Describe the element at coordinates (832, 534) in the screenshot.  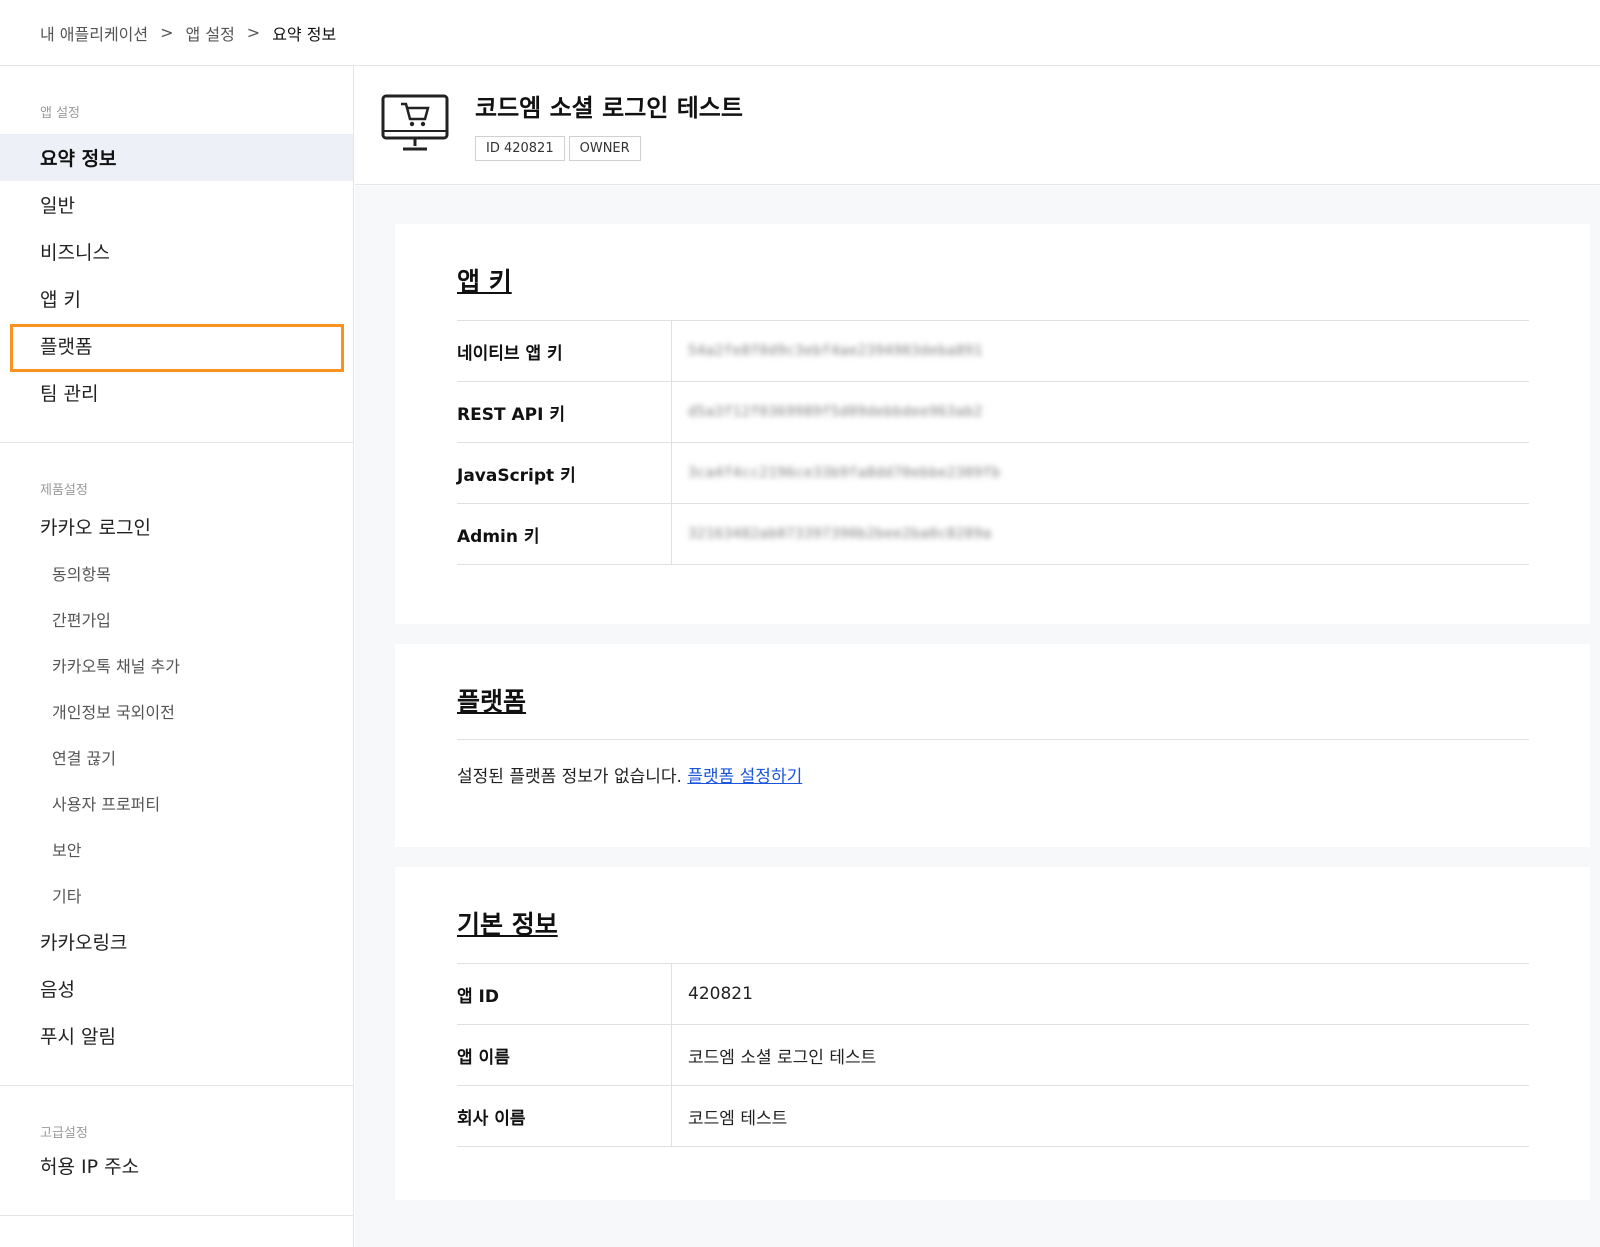
I see `admin-key-value: 32163482ab073397390b2bee2ba0c8289a` at that location.